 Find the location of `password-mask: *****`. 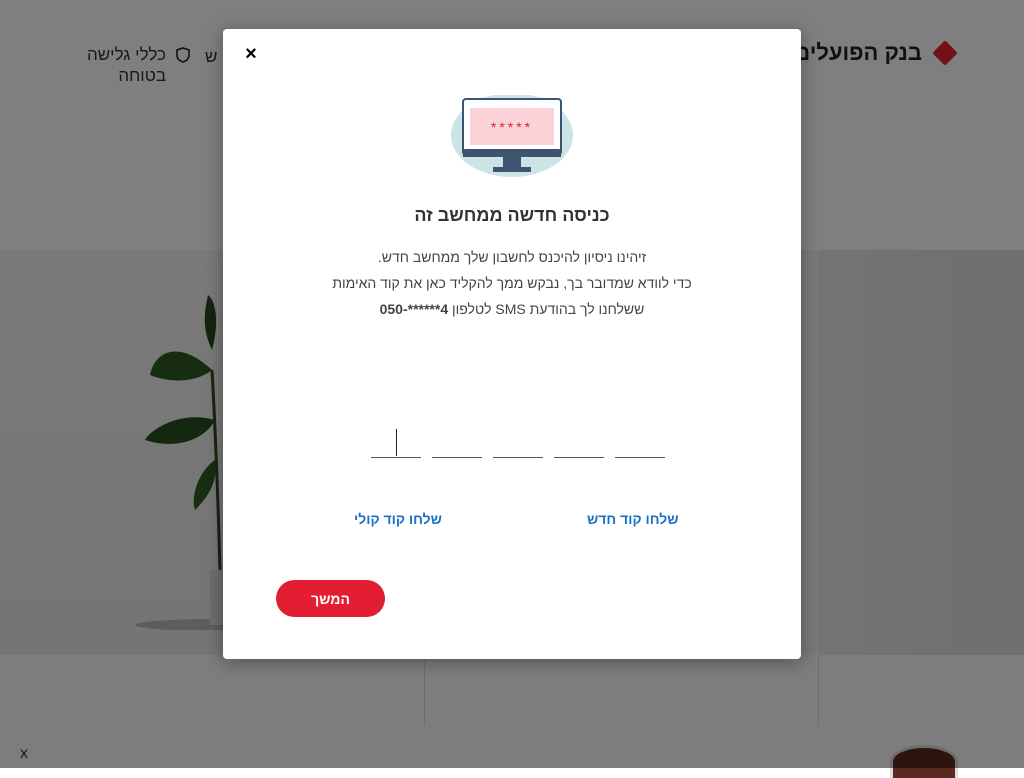

password-mask: ***** is located at coordinates (512, 127).